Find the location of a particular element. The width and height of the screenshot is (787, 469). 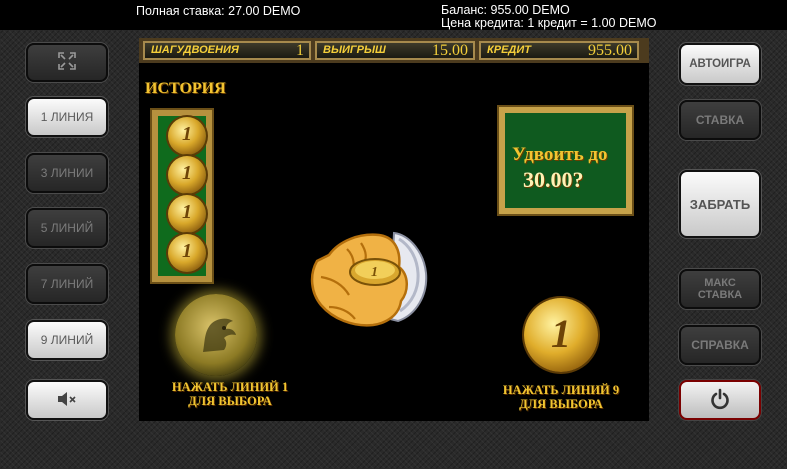

eagle-coin is located at coordinates (216, 335).